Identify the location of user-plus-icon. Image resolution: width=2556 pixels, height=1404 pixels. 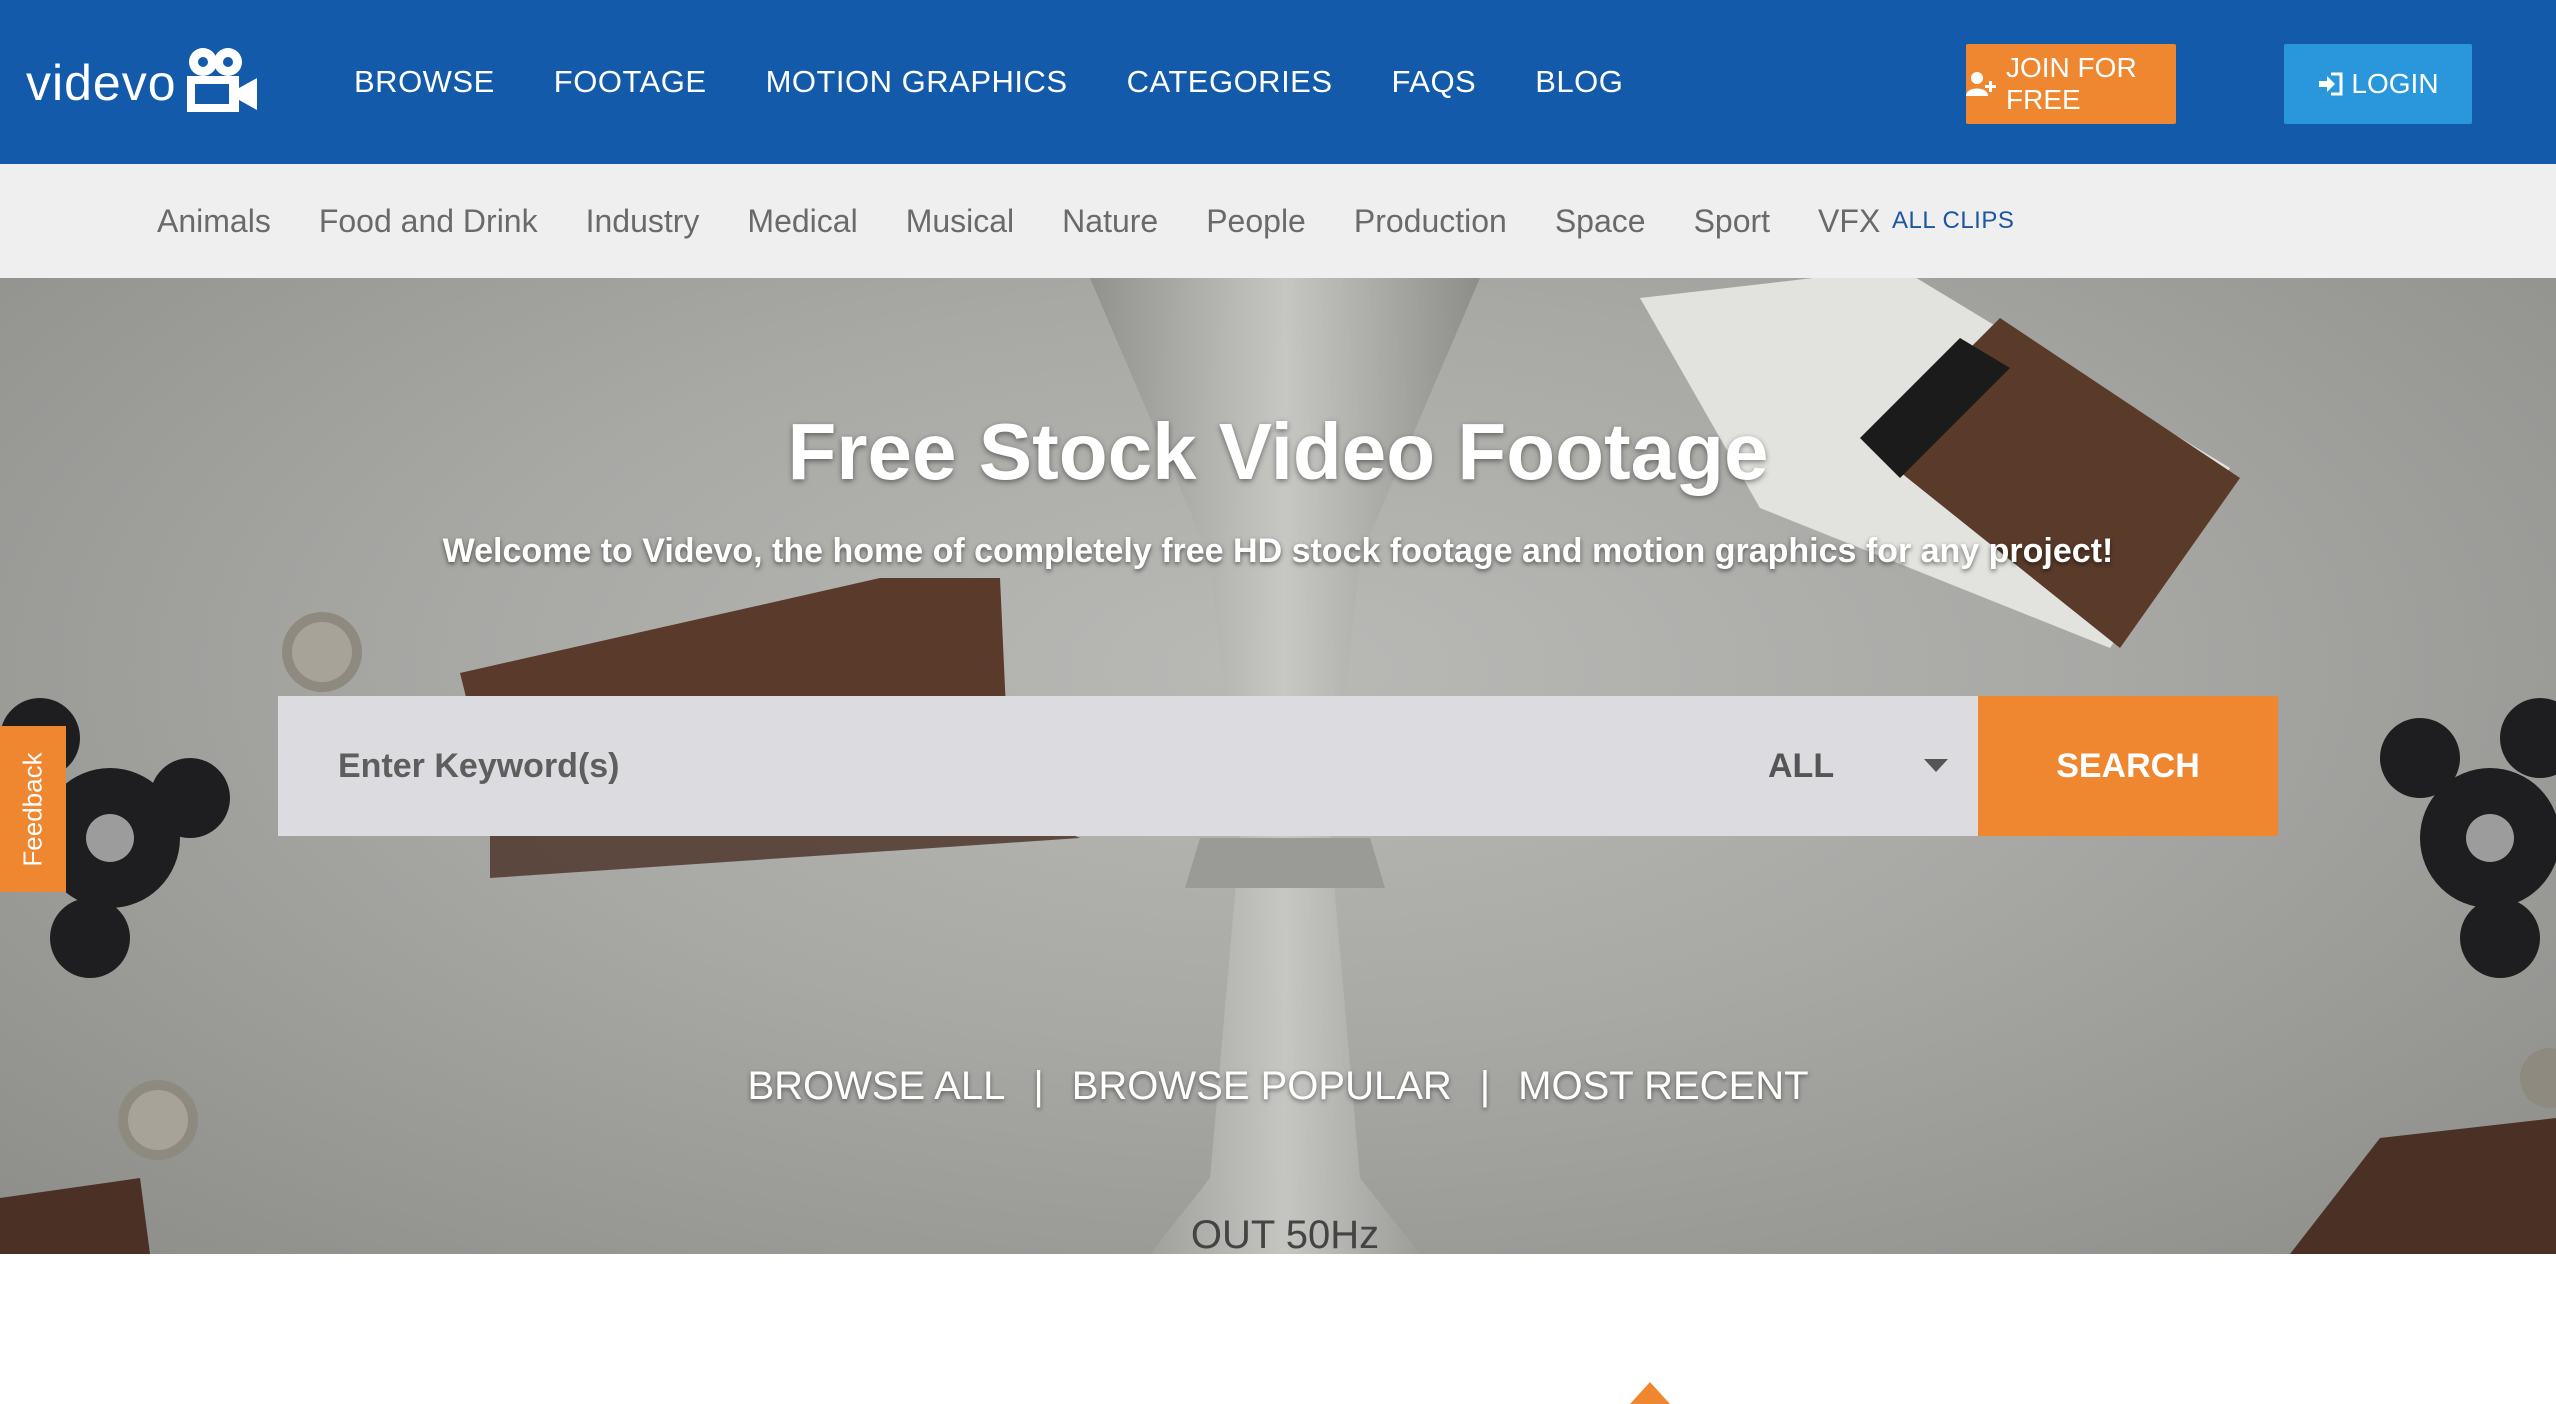
(1982, 84).